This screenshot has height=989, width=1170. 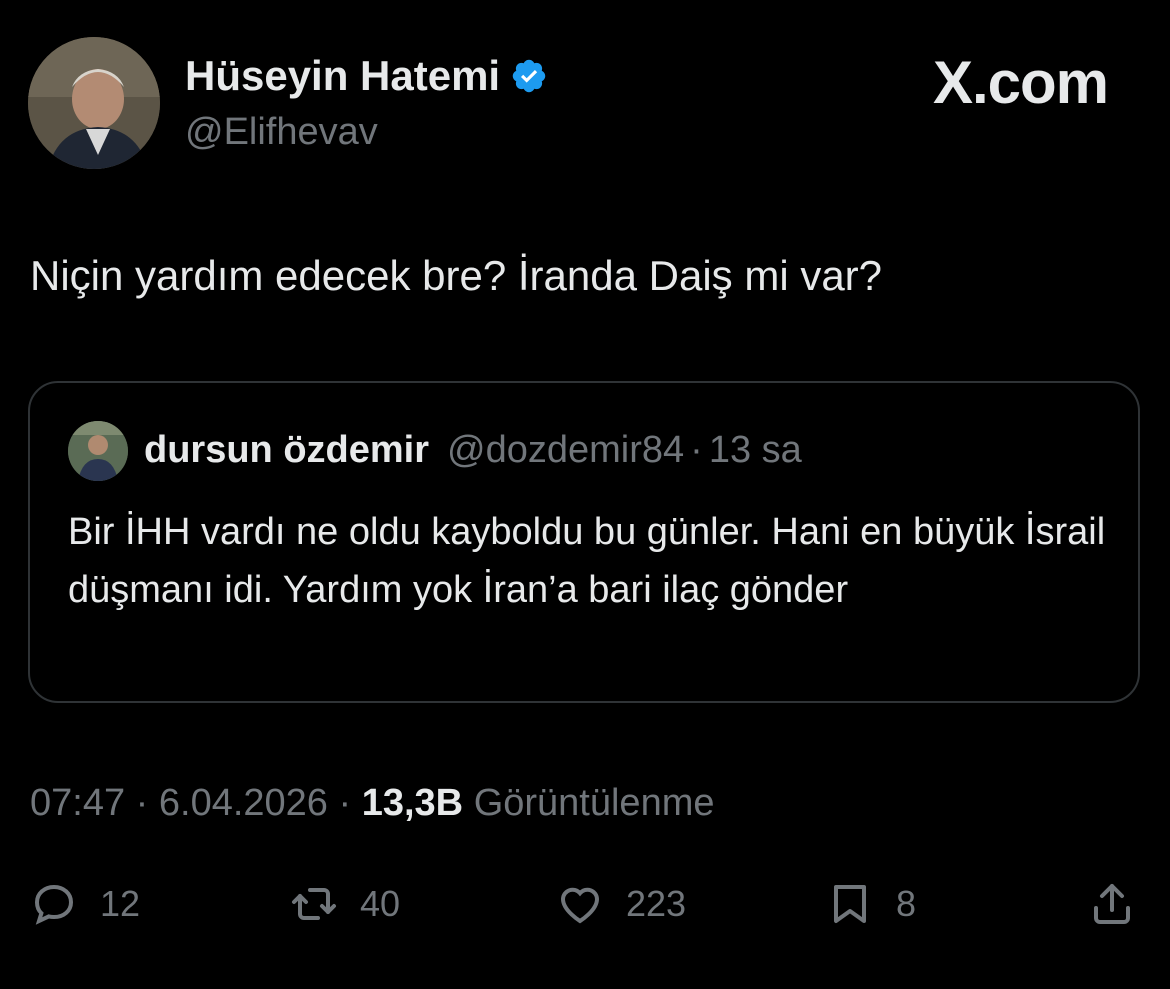 What do you see at coordinates (871, 904) in the screenshot?
I see `bookmark-button: 8` at bounding box center [871, 904].